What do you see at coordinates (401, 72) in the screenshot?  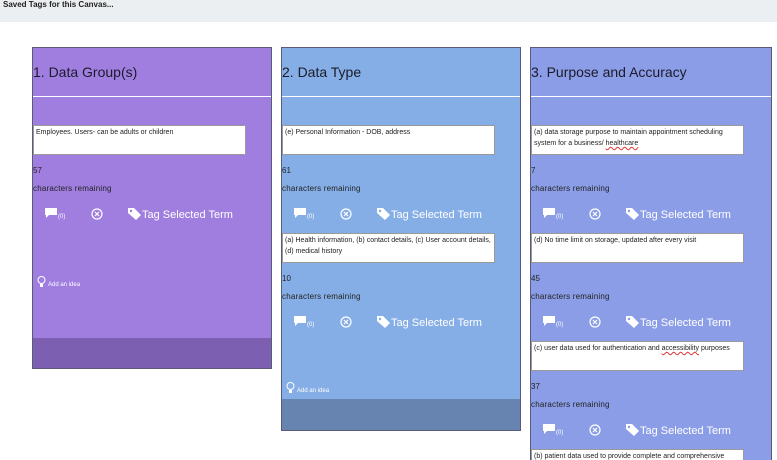 I see `column-header: 2. Data Type` at bounding box center [401, 72].